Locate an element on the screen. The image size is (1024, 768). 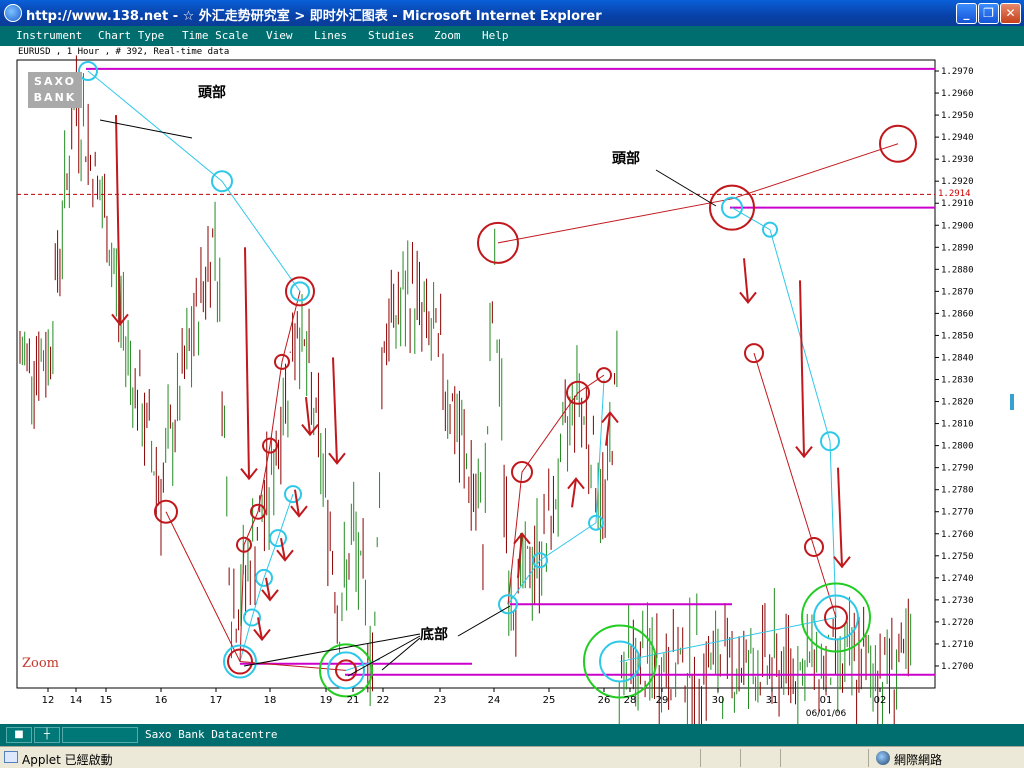
x-tick-label: 24 is located at coordinates (494, 700).